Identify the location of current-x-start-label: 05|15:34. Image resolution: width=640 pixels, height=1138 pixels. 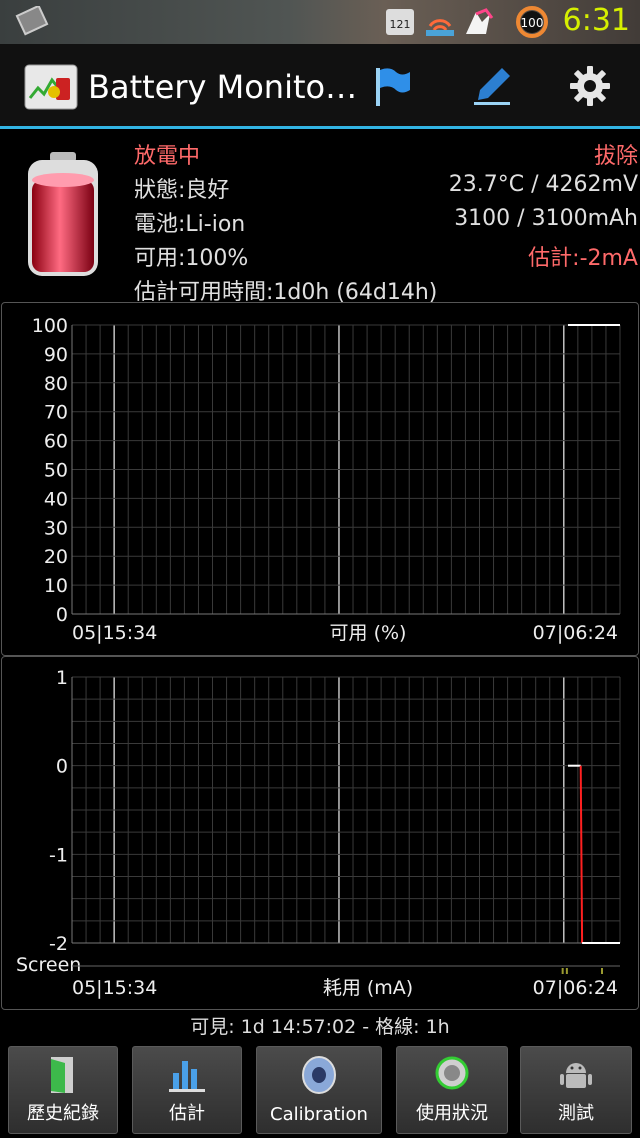
(114, 988).